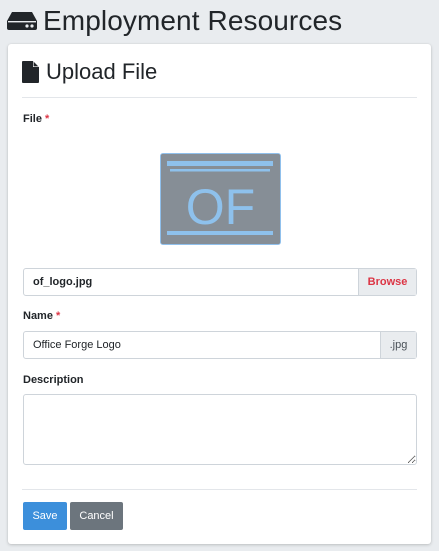  Describe the element at coordinates (219, 489) in the screenshot. I see `actions-divider` at that location.